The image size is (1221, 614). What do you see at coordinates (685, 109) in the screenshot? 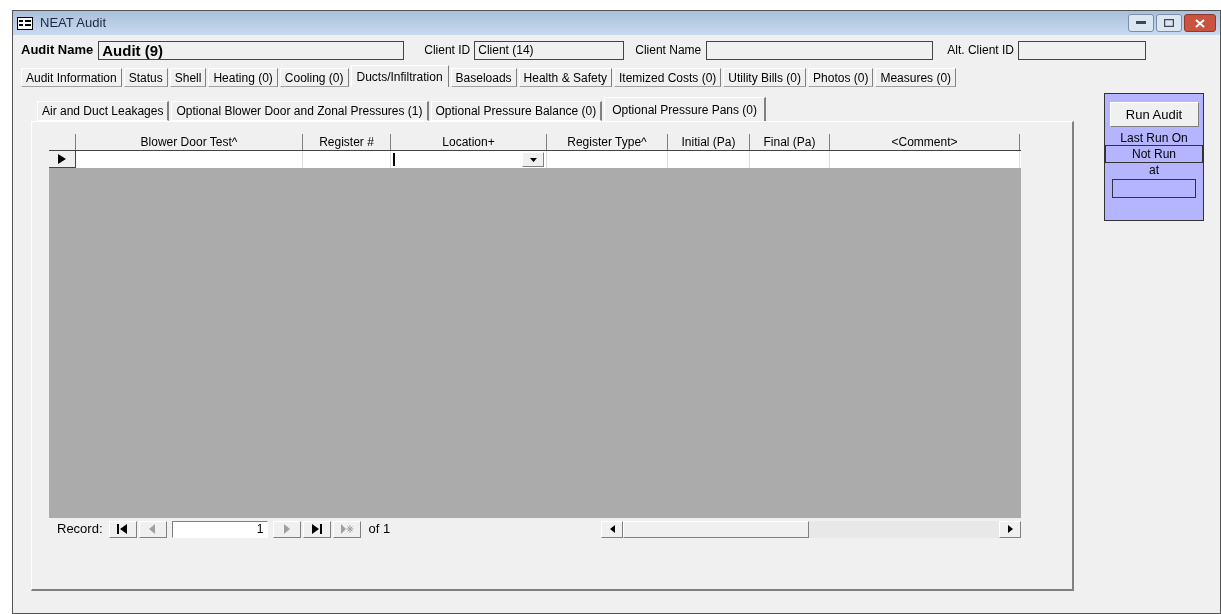
I see `tab: Optional Pressure Pans (0)` at bounding box center [685, 109].